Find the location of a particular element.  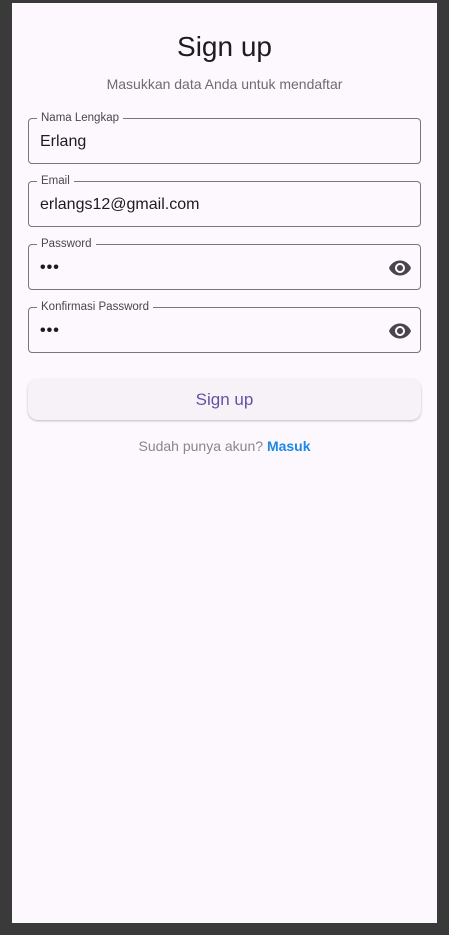

password-label: Password is located at coordinates (66, 244).